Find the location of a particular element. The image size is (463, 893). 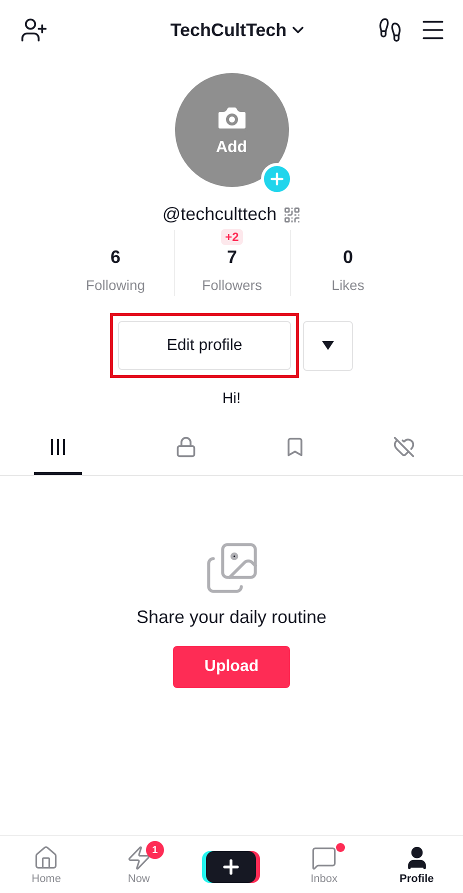

more-options-button is located at coordinates (328, 345).